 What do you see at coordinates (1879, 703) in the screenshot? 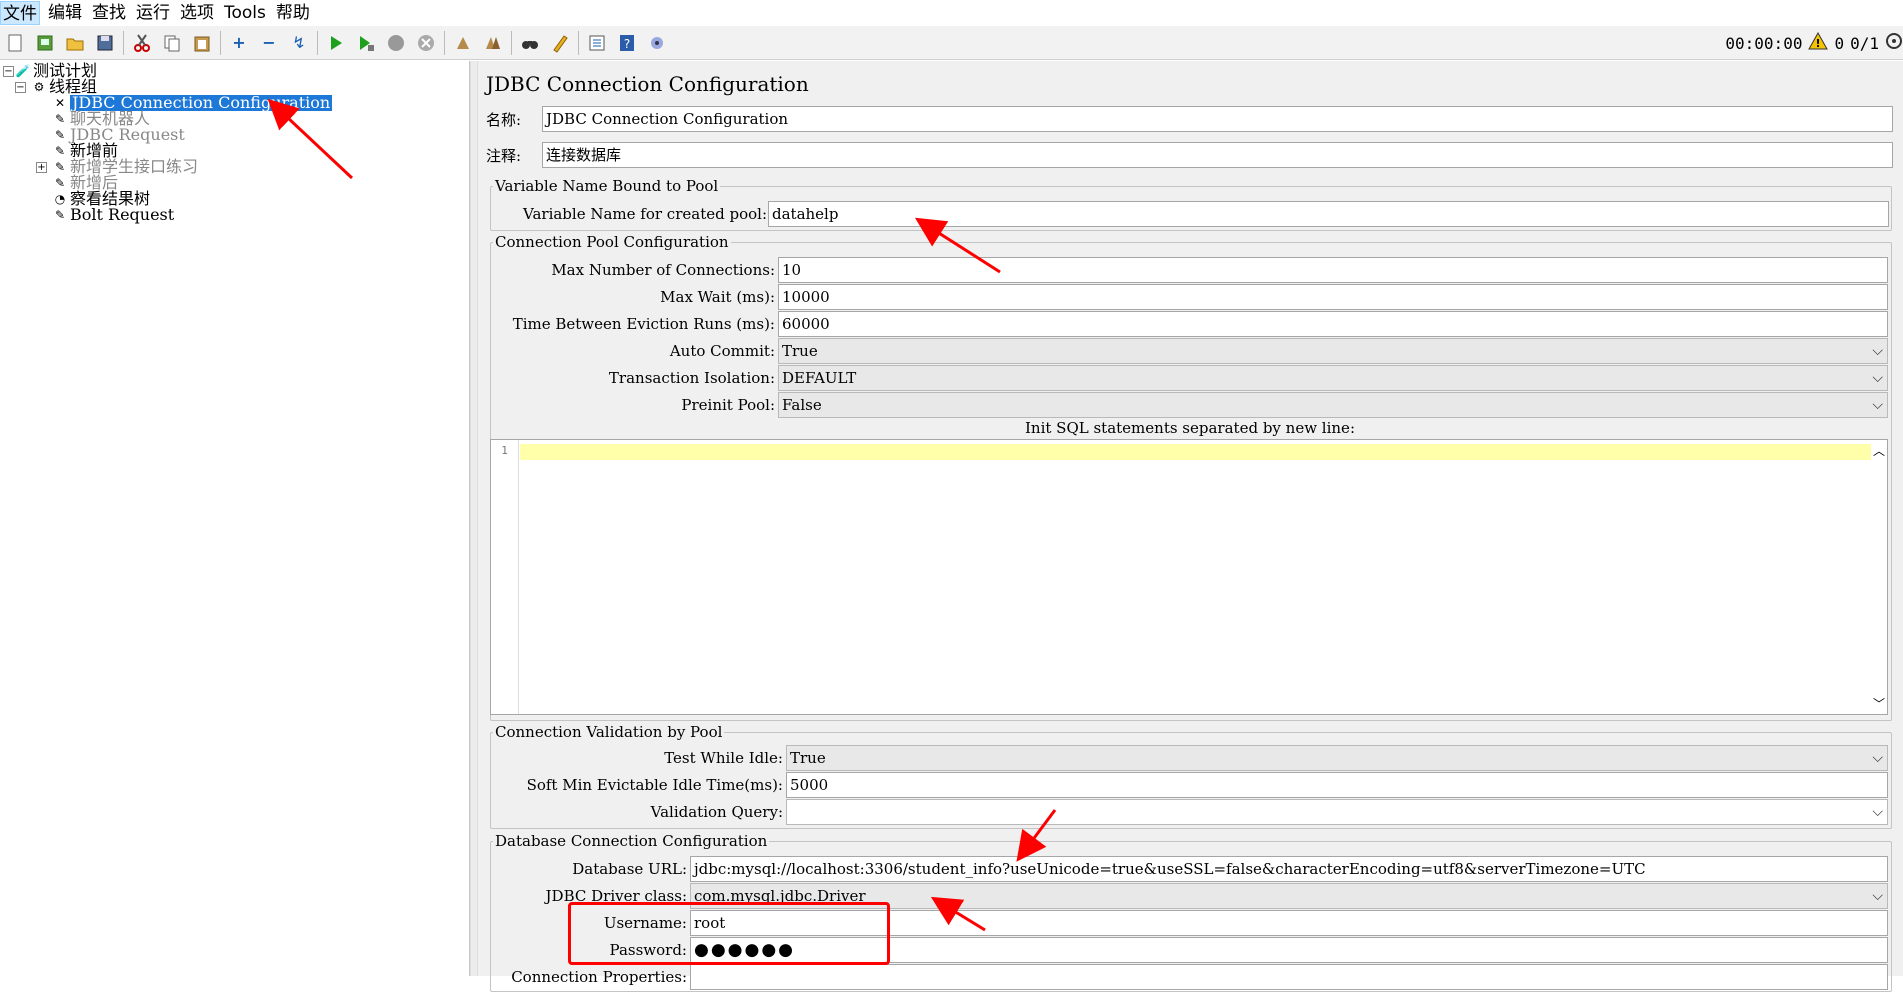
I see `scroll-down-icon: ﹀` at bounding box center [1879, 703].